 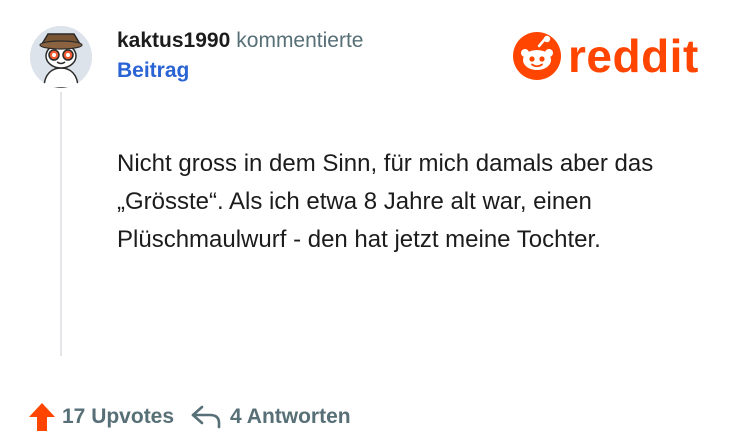 I want to click on comment-meta: kaktus1990 kommentierte, so click(x=240, y=41).